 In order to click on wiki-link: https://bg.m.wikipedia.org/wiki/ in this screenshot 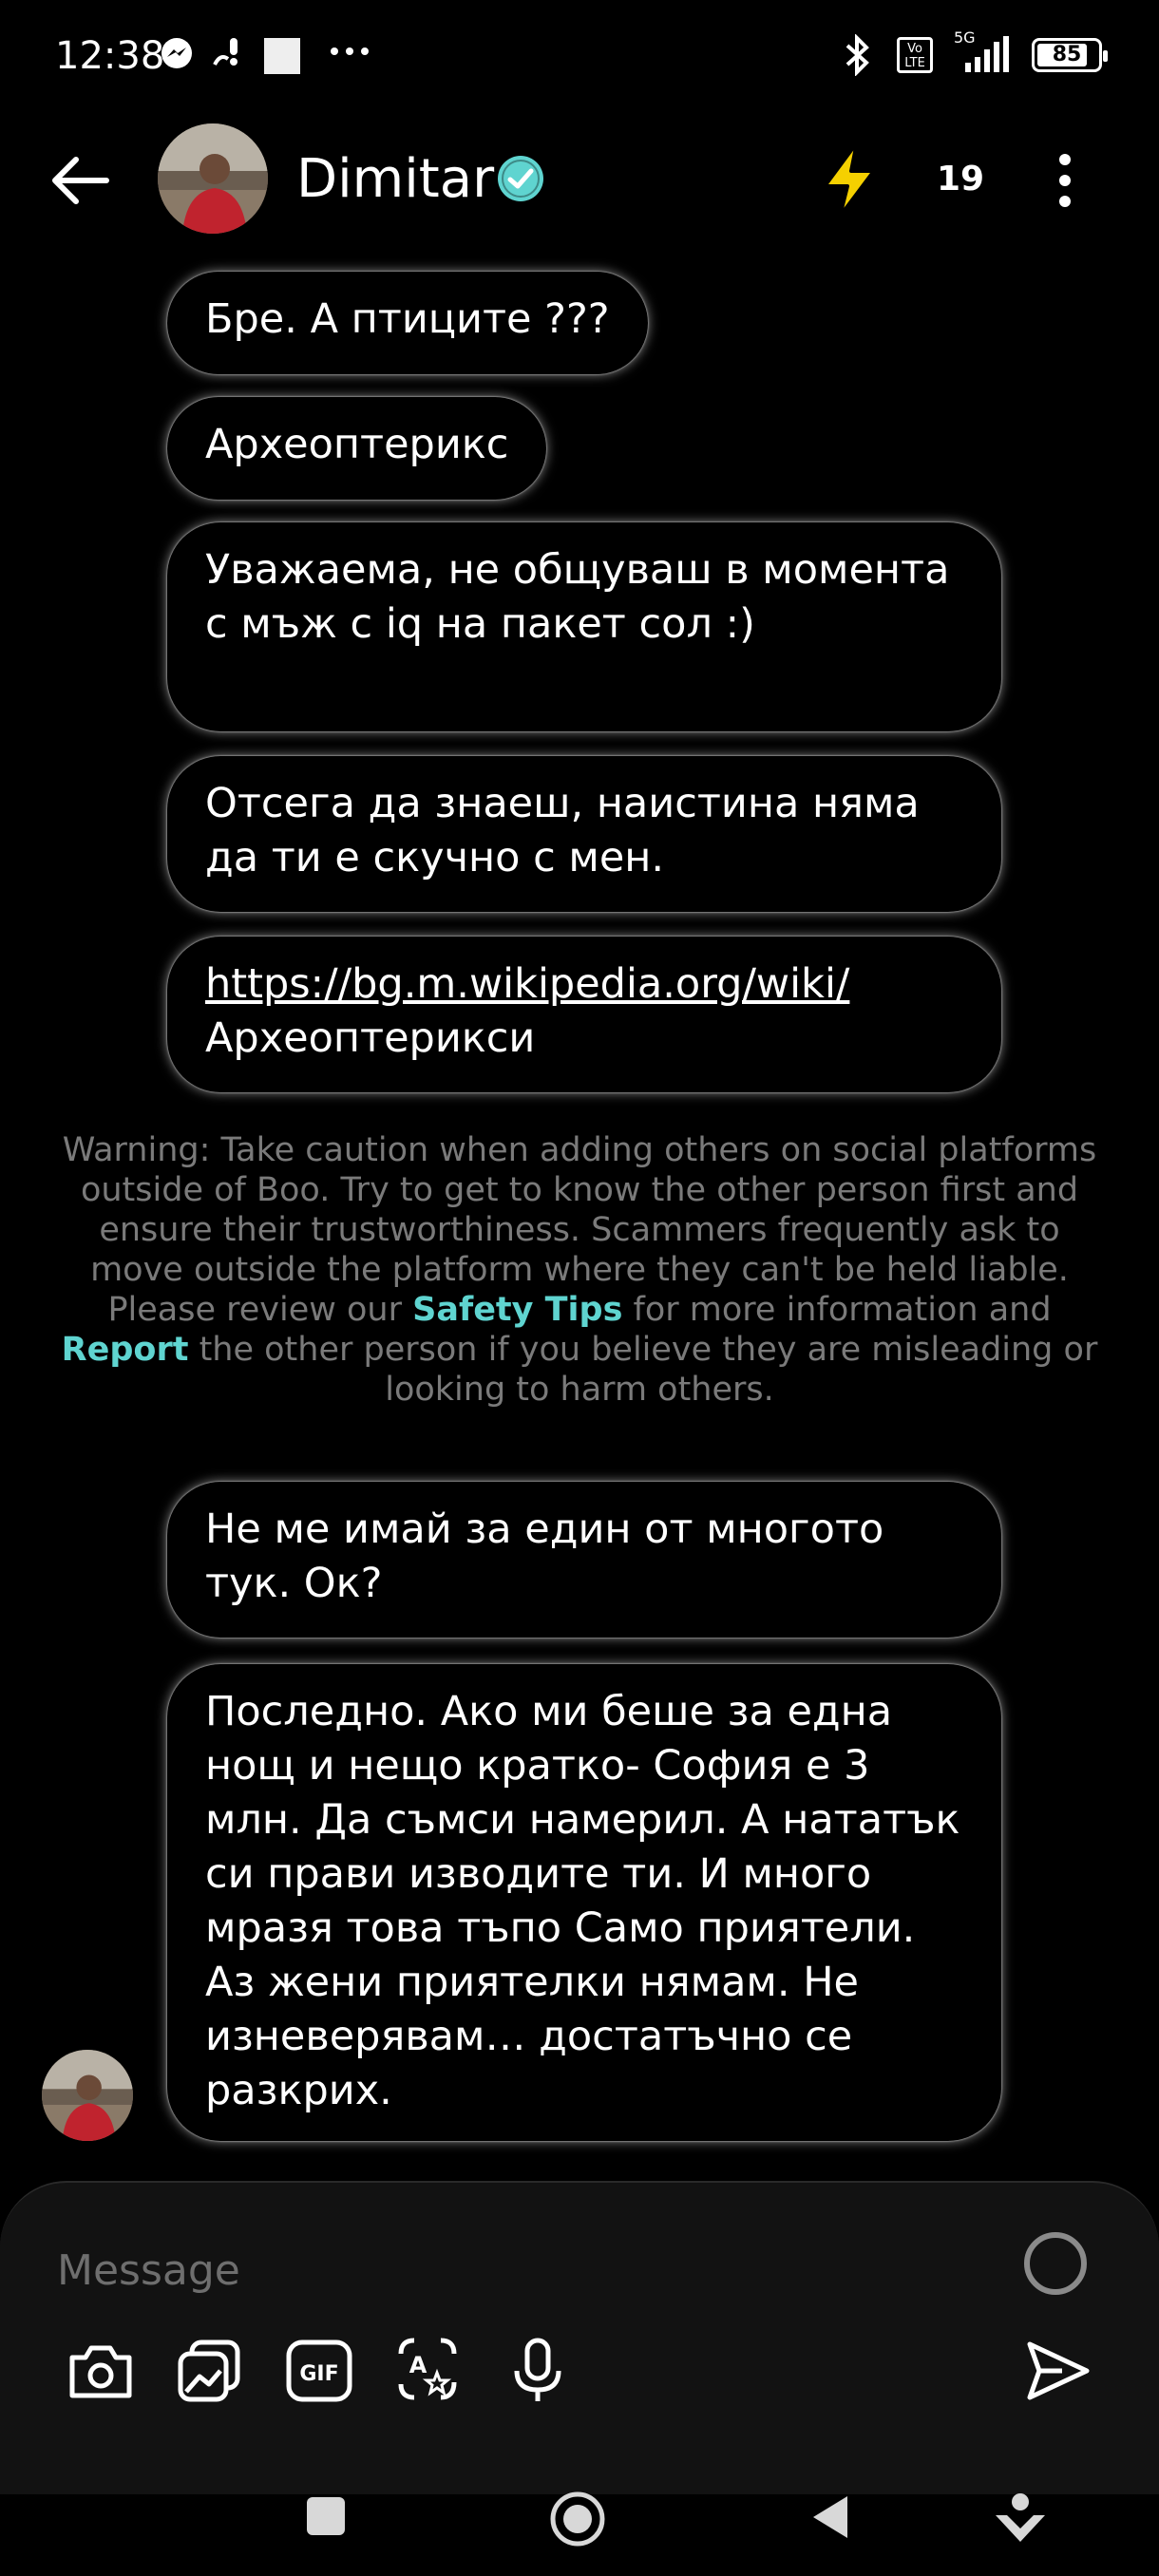, I will do `click(527, 984)`.